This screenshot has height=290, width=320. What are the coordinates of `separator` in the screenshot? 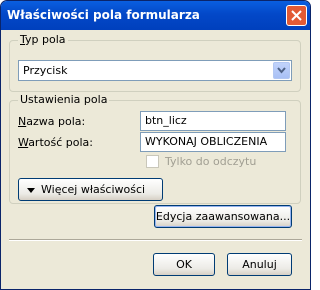 It's located at (155, 240).